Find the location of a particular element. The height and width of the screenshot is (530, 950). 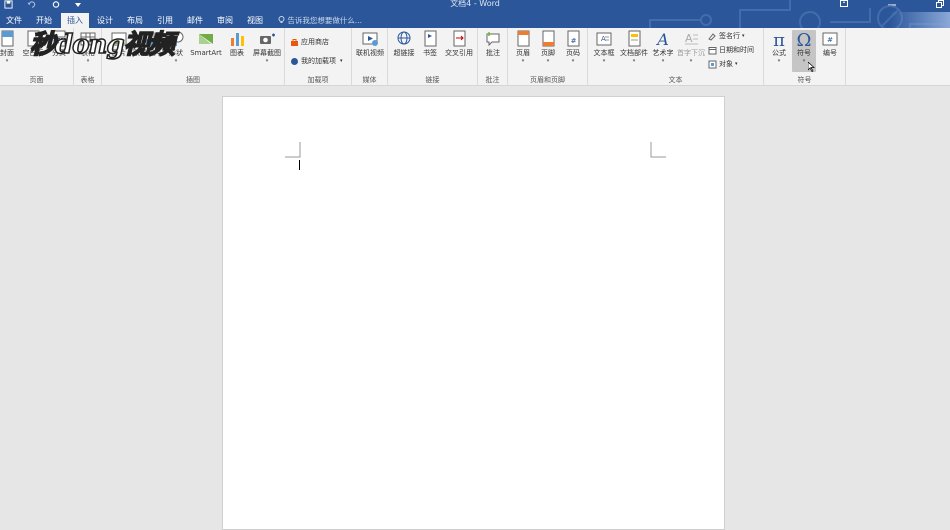

group-label-text: 文本 is located at coordinates (675, 80).